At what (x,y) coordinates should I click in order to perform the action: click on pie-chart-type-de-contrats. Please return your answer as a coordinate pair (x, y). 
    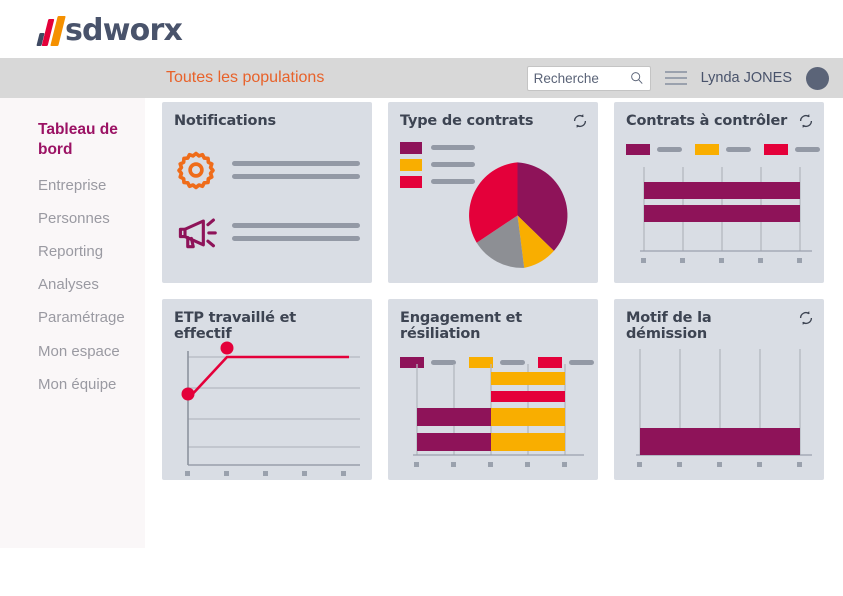
    Looking at the image, I should click on (518, 215).